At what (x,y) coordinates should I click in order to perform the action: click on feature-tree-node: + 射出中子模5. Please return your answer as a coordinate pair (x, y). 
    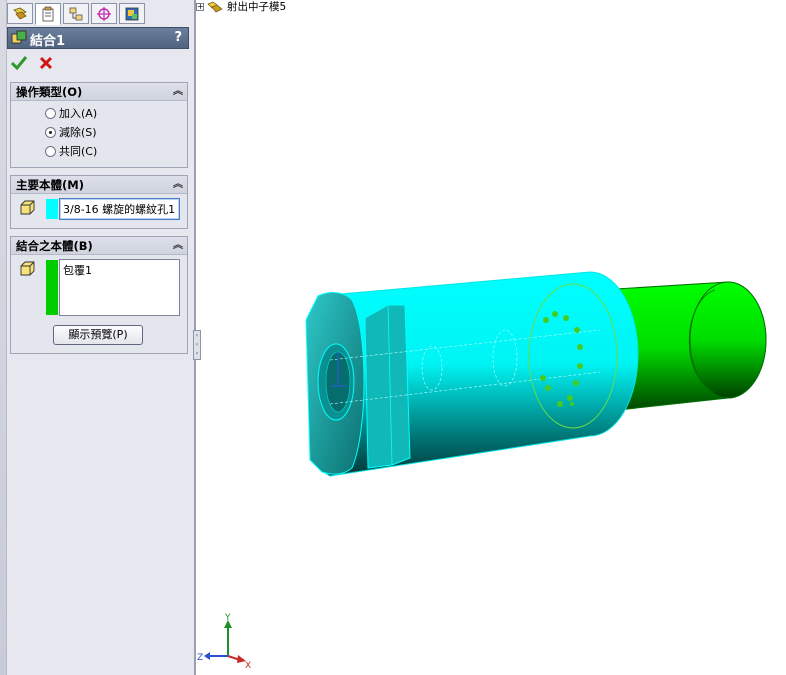
    Looking at the image, I should click on (241, 6).